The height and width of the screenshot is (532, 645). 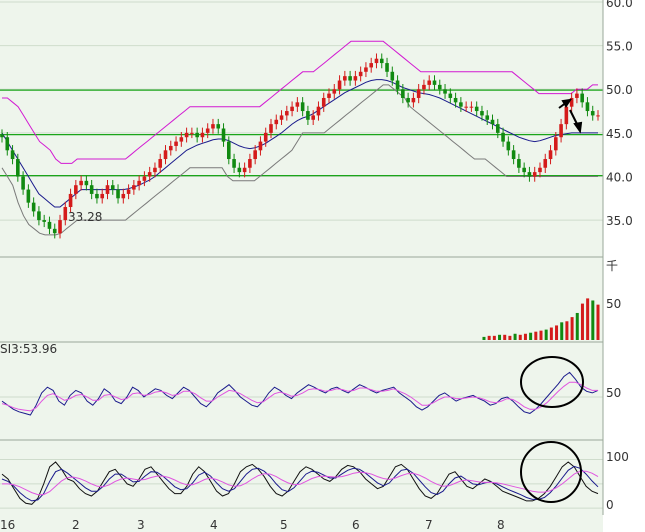 What do you see at coordinates (141, 525) in the screenshot?
I see `x-axis-label: 3` at bounding box center [141, 525].